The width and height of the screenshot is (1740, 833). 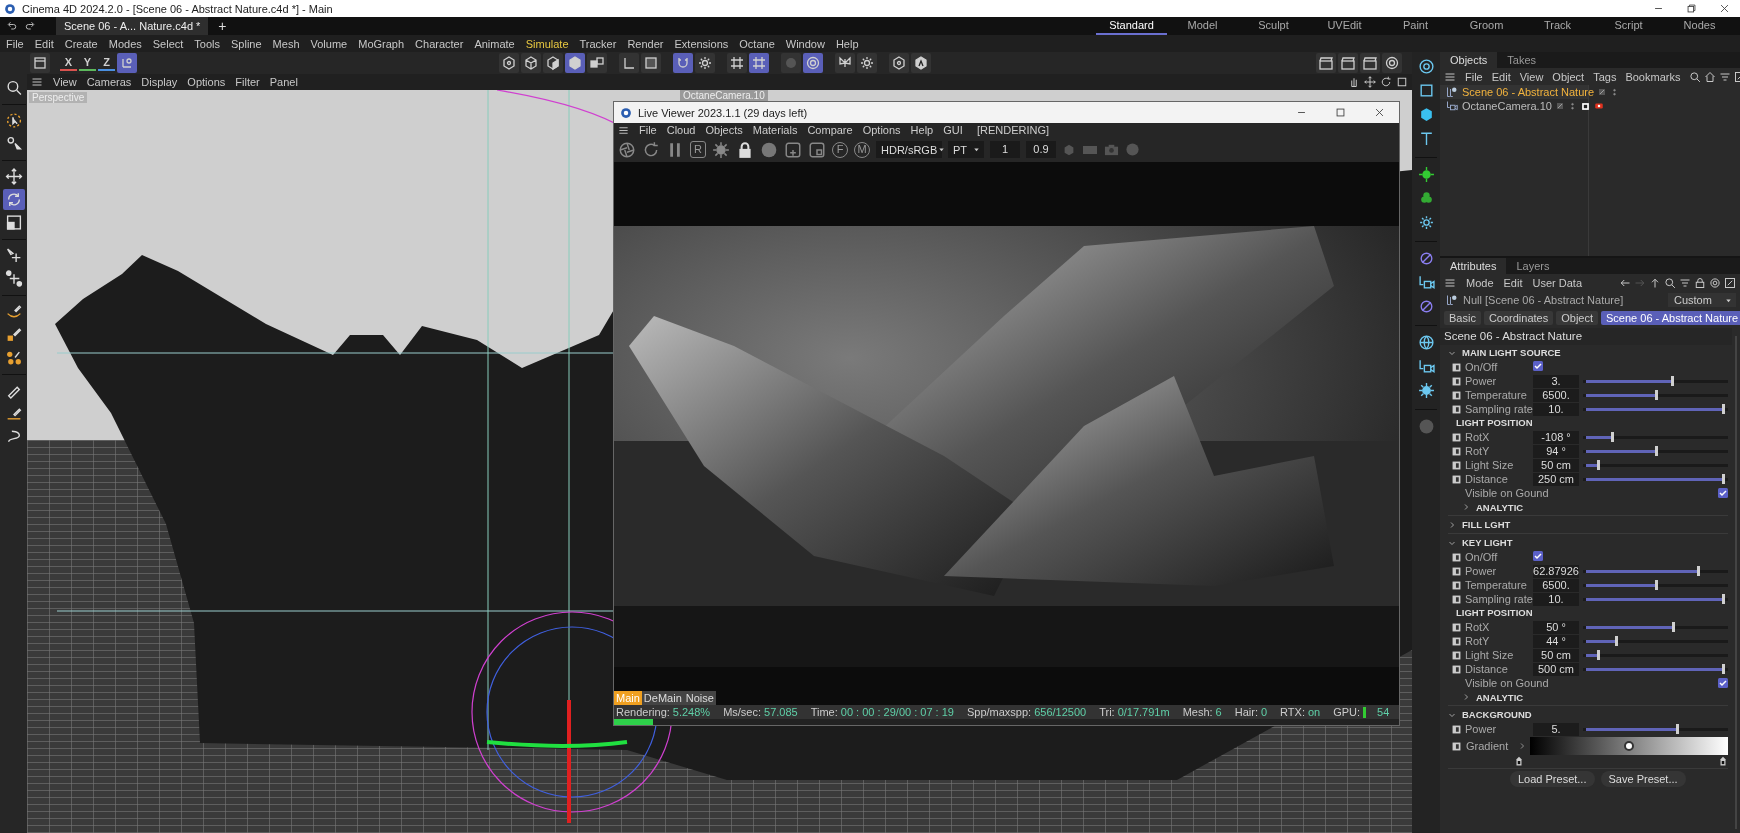 I want to click on null-object-icon, so click(x=1452, y=92).